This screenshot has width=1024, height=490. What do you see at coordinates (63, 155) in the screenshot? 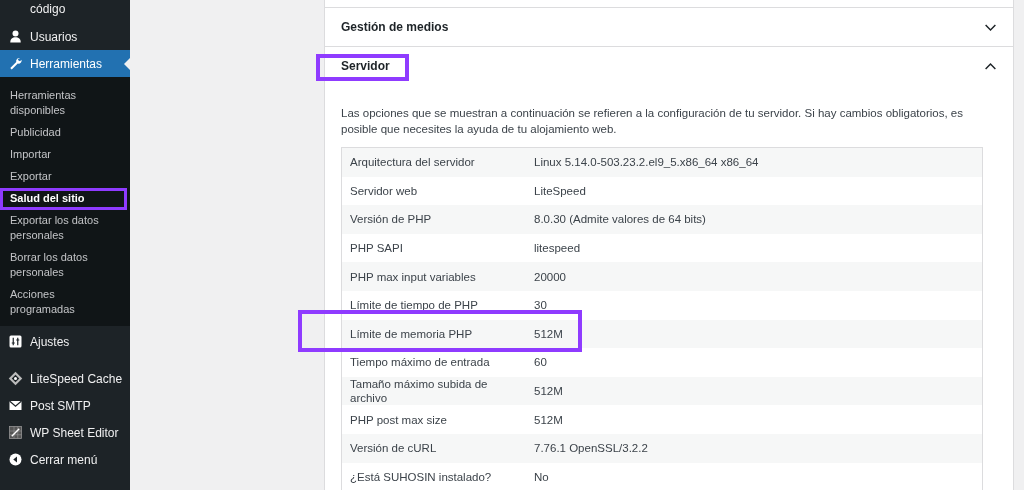
I see `submenu-item: Importar` at bounding box center [63, 155].